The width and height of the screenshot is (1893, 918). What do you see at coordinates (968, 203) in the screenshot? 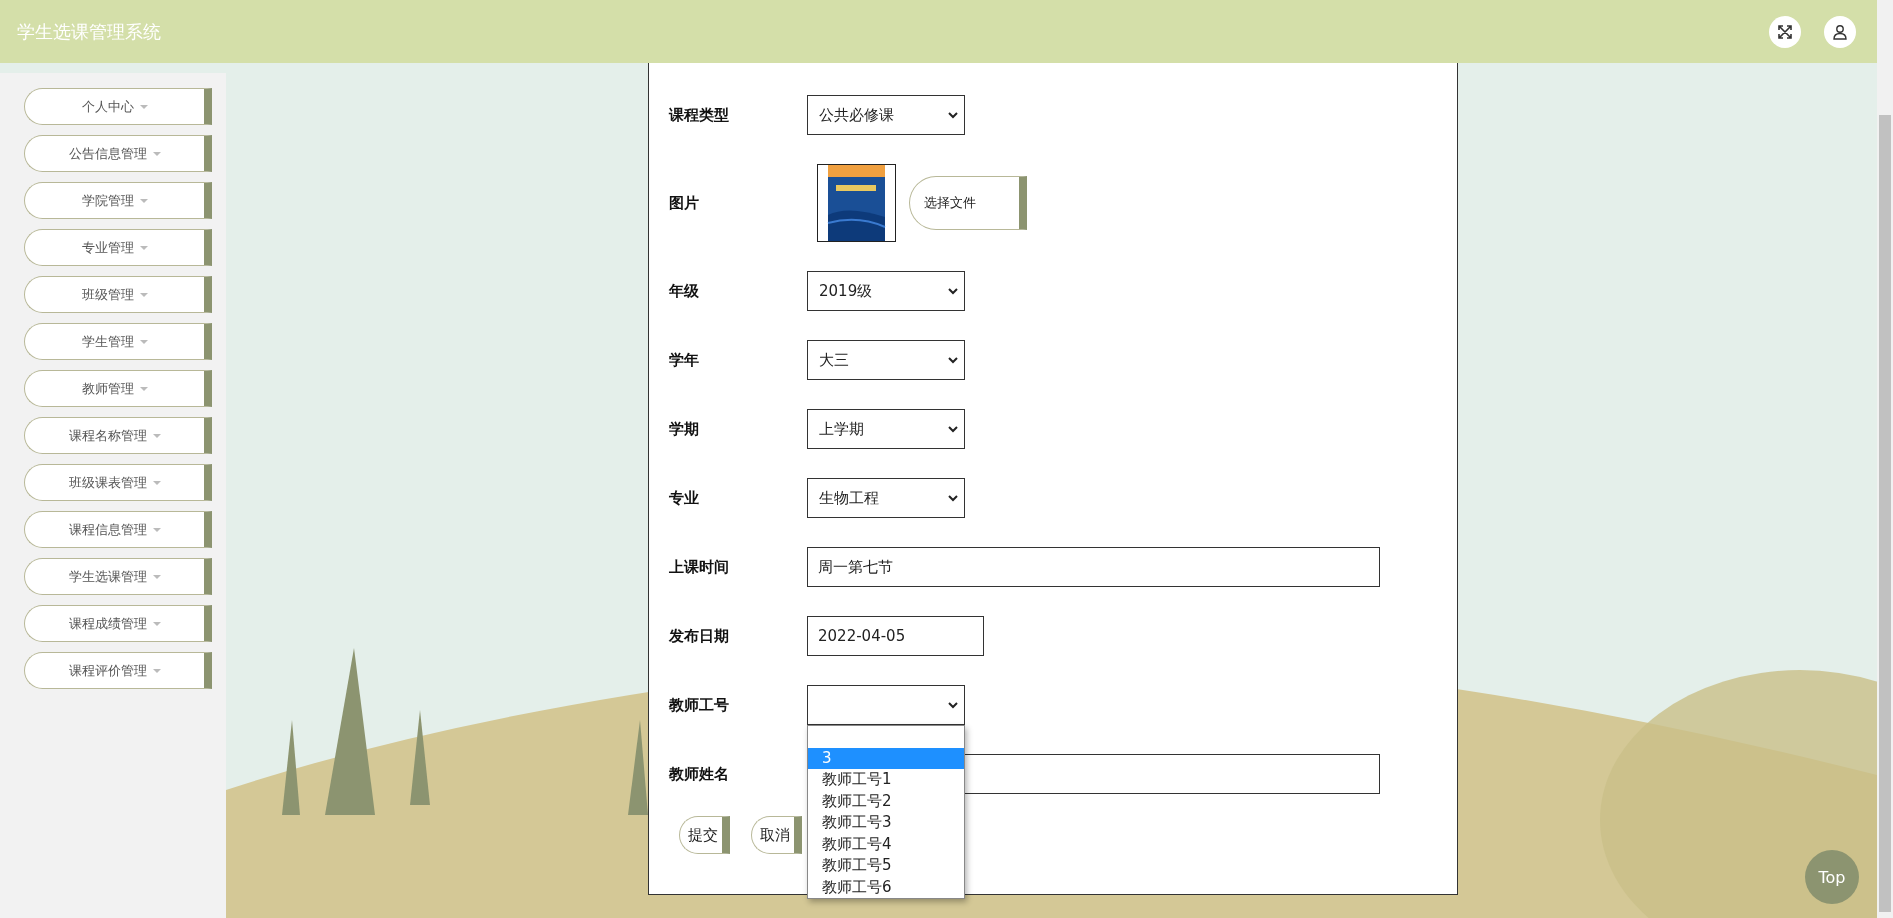
I see `file-button: 选择文件` at bounding box center [968, 203].